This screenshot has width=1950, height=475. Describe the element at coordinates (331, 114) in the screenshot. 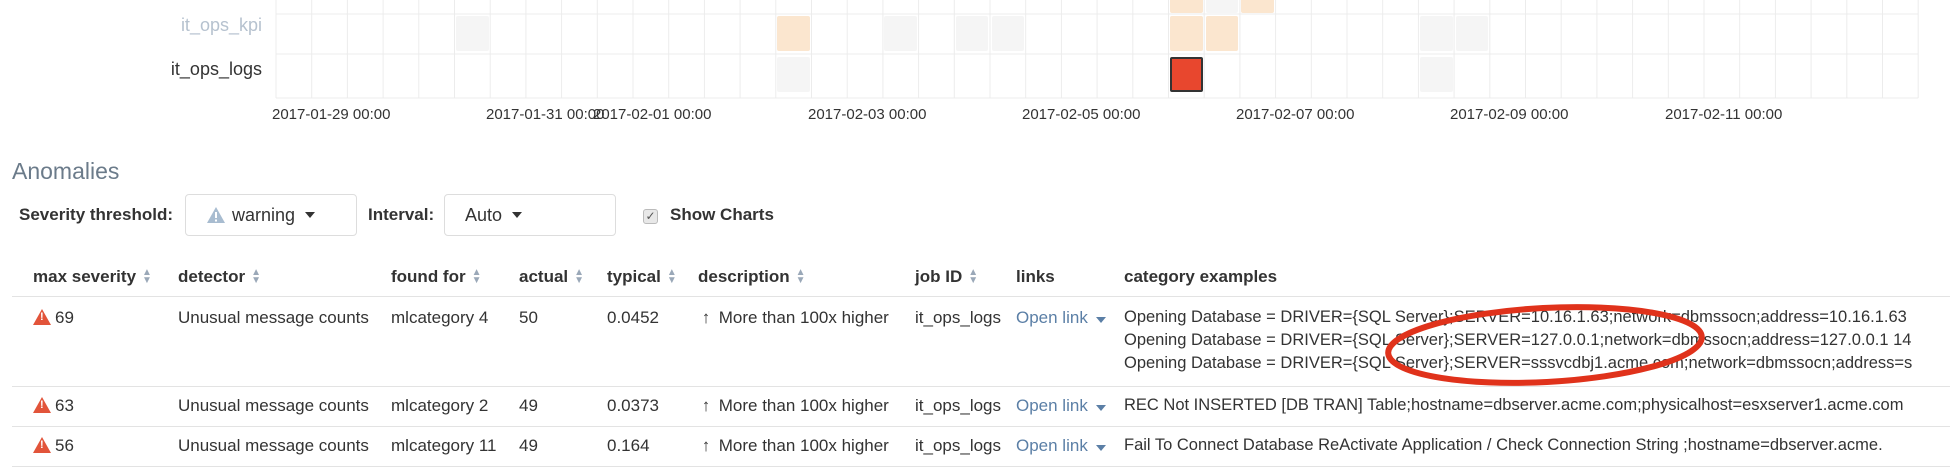

I see `x-tick-label: 2017-01-29 00:00` at that location.